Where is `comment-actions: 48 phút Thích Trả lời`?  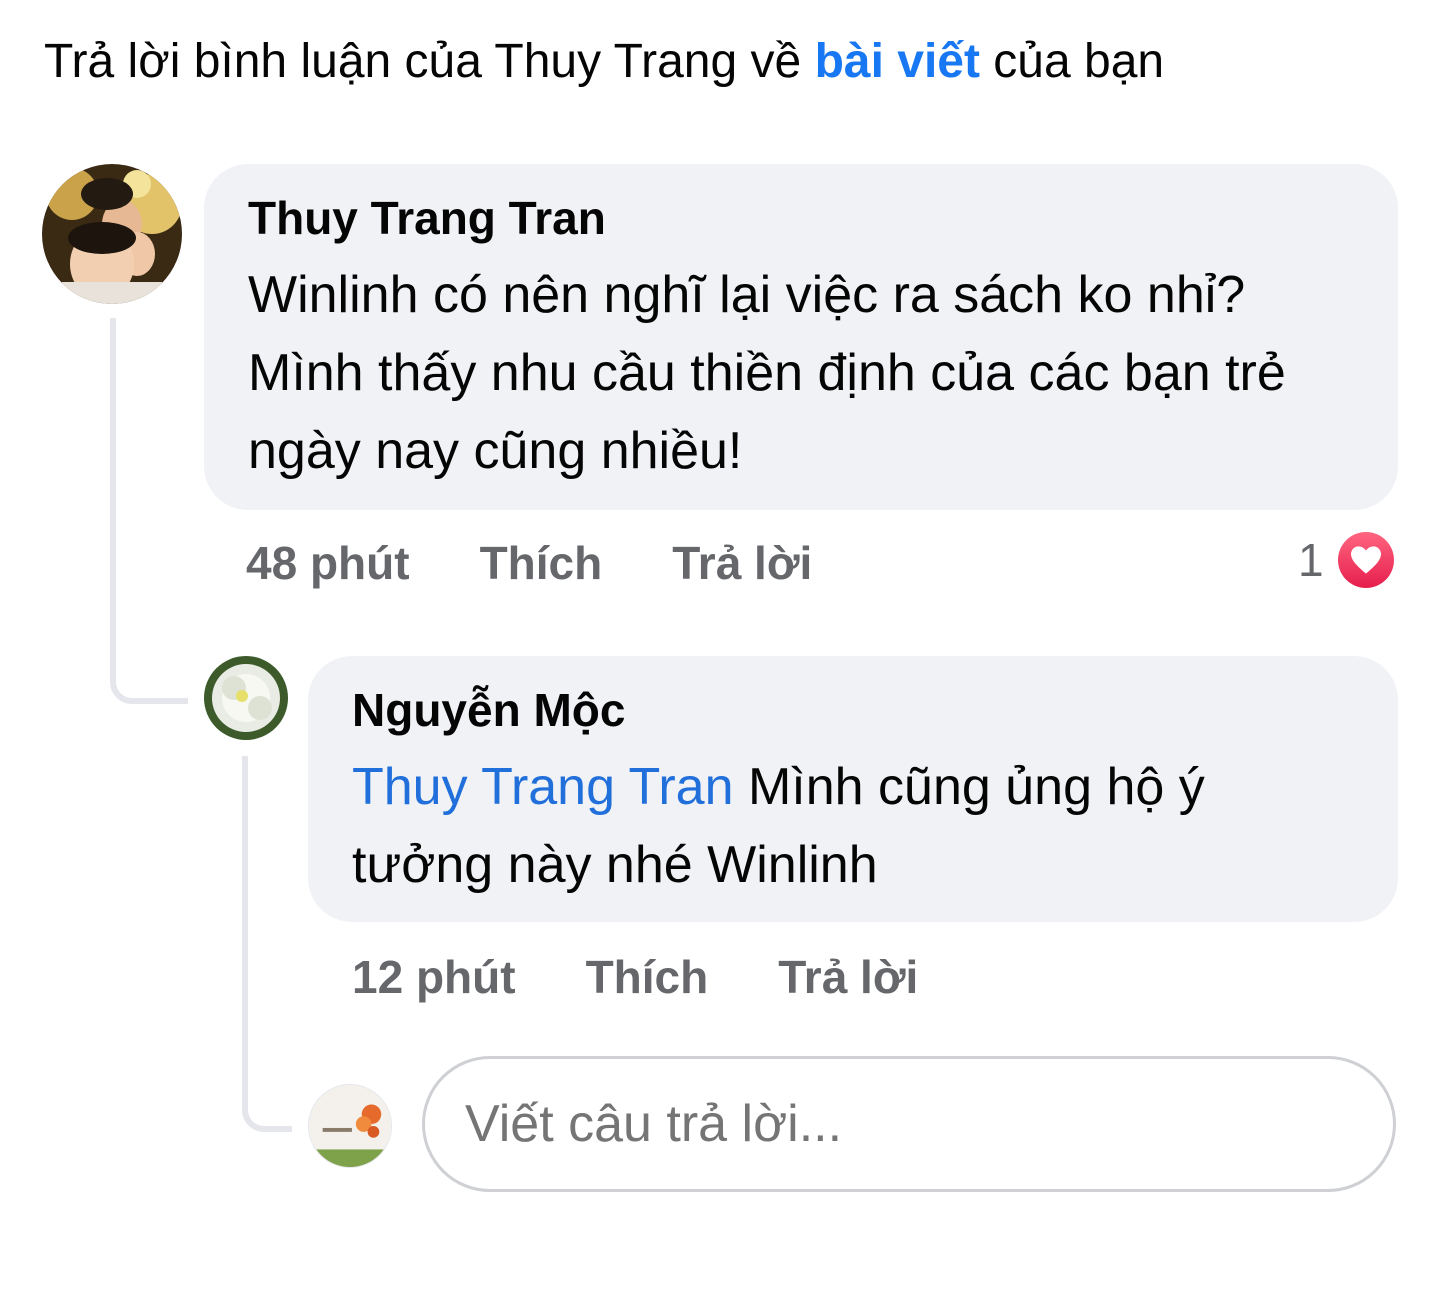 comment-actions: 48 phút Thích Trả lời is located at coordinates (529, 563).